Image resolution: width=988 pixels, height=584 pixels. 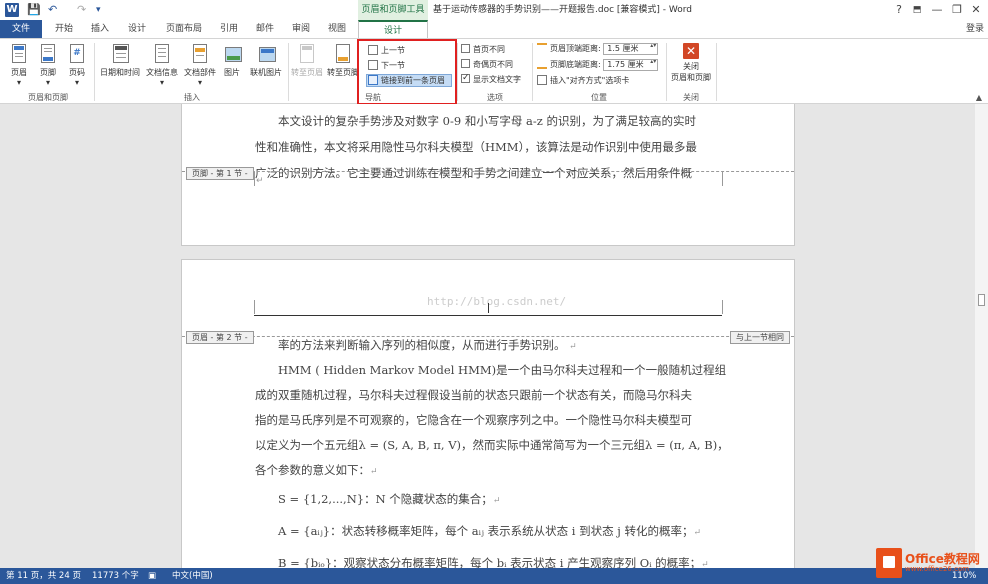 What do you see at coordinates (19, 54) in the screenshot?
I see `header-icon` at bounding box center [19, 54].